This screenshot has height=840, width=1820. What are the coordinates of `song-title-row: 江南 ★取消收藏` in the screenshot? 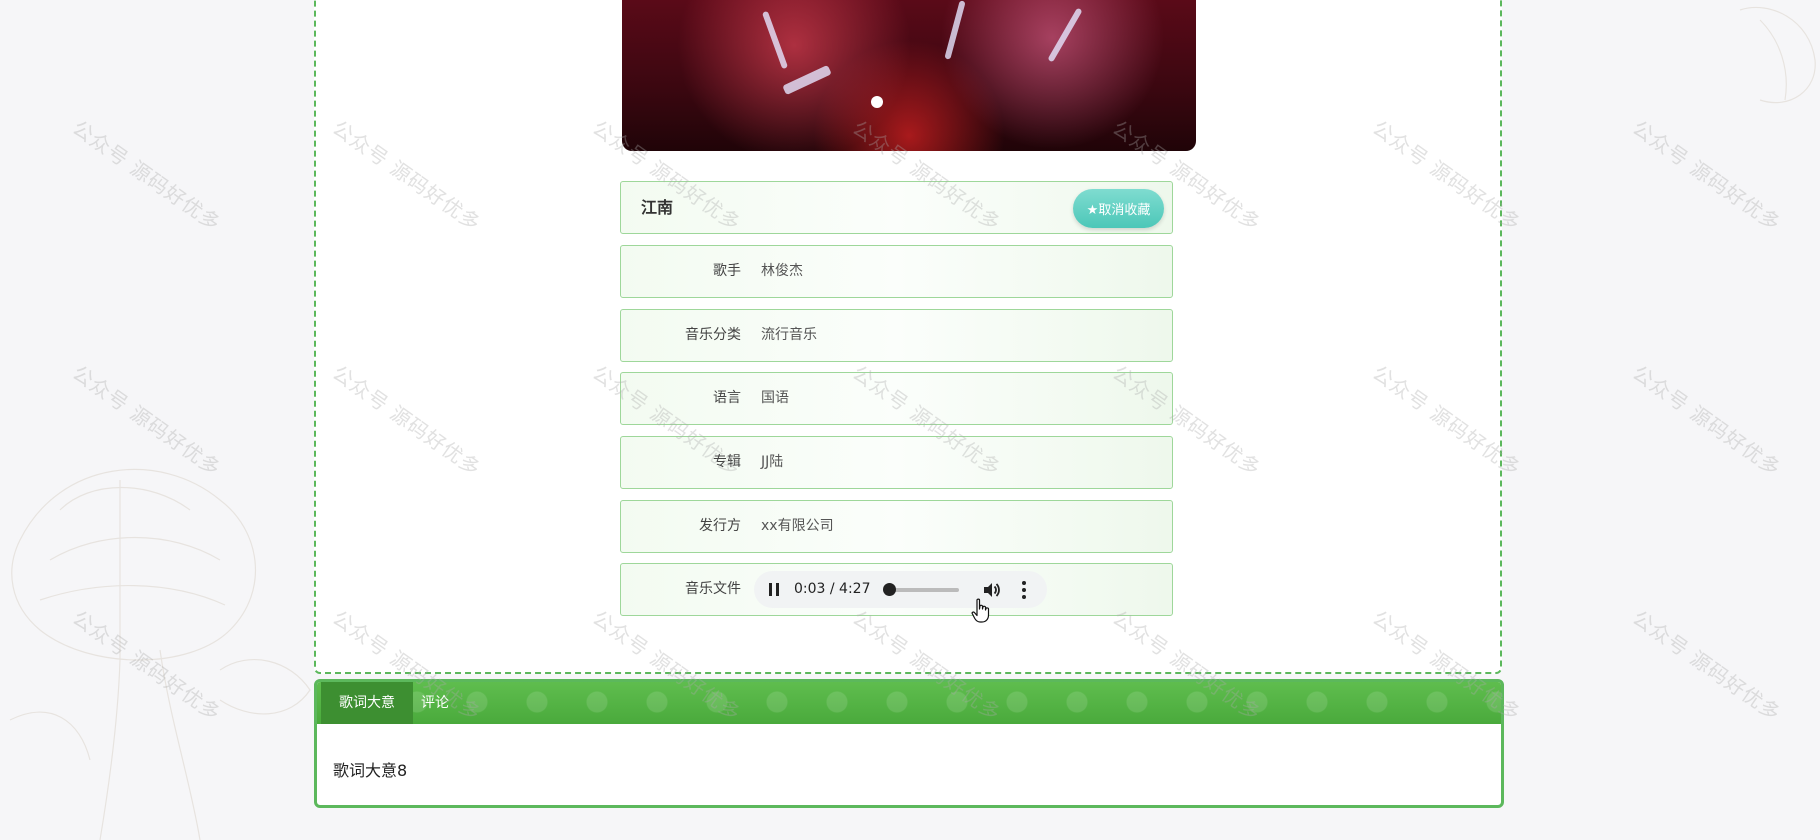 It's located at (896, 207).